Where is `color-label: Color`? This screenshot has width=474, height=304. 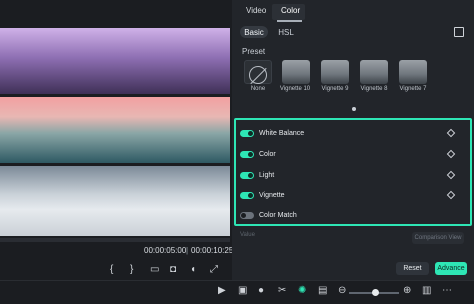
color-label: Color is located at coordinates (267, 154).